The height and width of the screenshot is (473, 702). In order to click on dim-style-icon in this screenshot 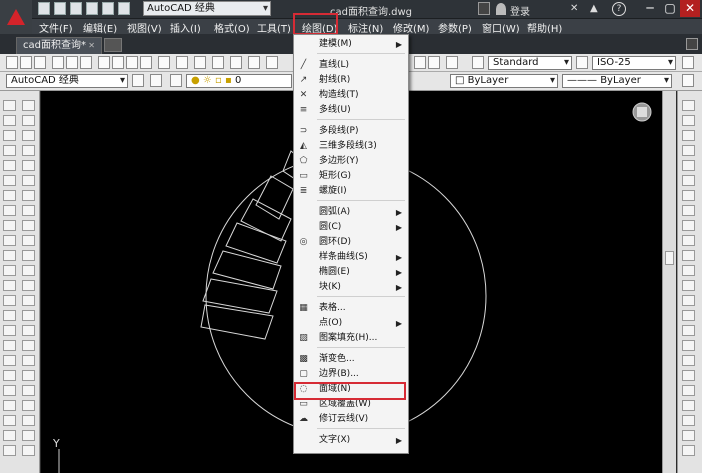, I will do `click(582, 62)`.